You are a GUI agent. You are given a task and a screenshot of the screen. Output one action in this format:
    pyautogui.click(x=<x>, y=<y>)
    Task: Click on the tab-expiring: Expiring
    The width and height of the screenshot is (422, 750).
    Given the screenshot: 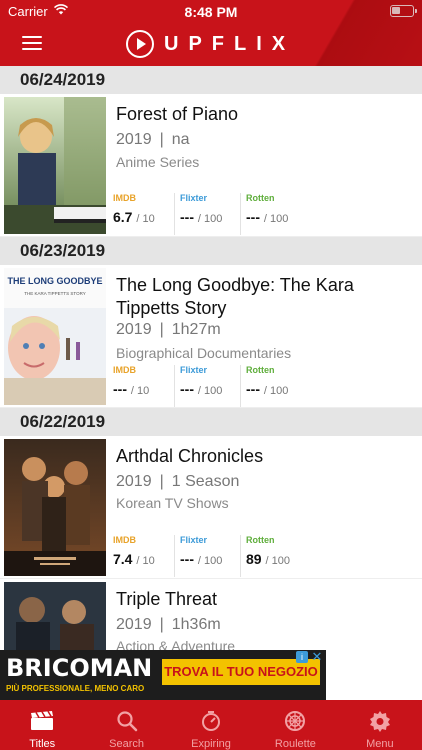 What is the action you would take?
    pyautogui.click(x=211, y=725)
    